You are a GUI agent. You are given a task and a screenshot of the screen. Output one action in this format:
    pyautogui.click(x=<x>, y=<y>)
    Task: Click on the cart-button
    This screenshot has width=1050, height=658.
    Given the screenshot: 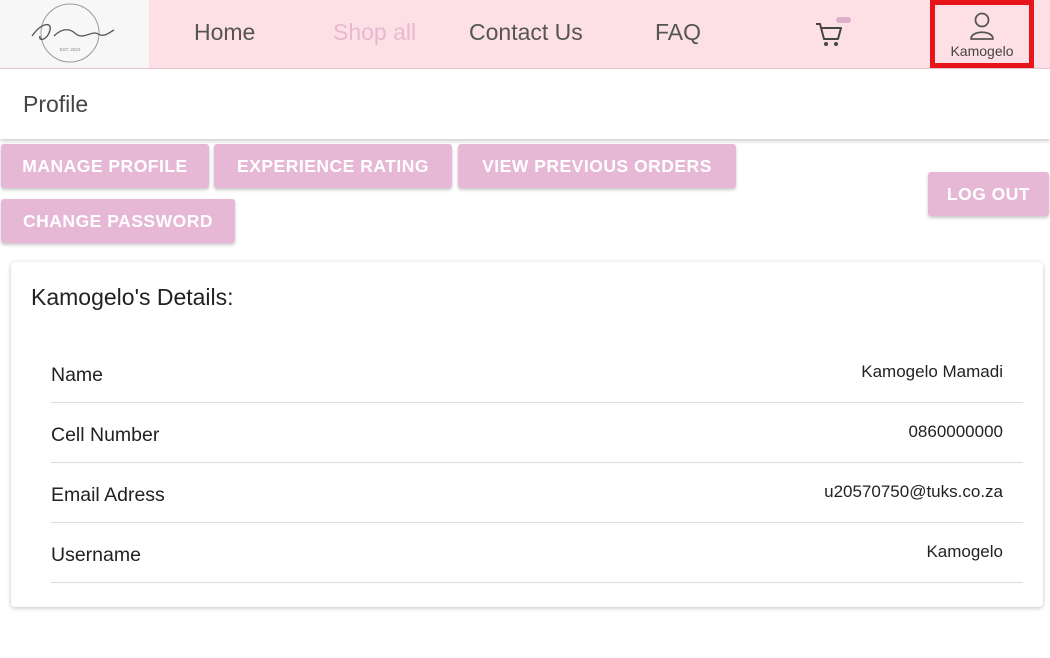 What is the action you would take?
    pyautogui.click(x=829, y=34)
    